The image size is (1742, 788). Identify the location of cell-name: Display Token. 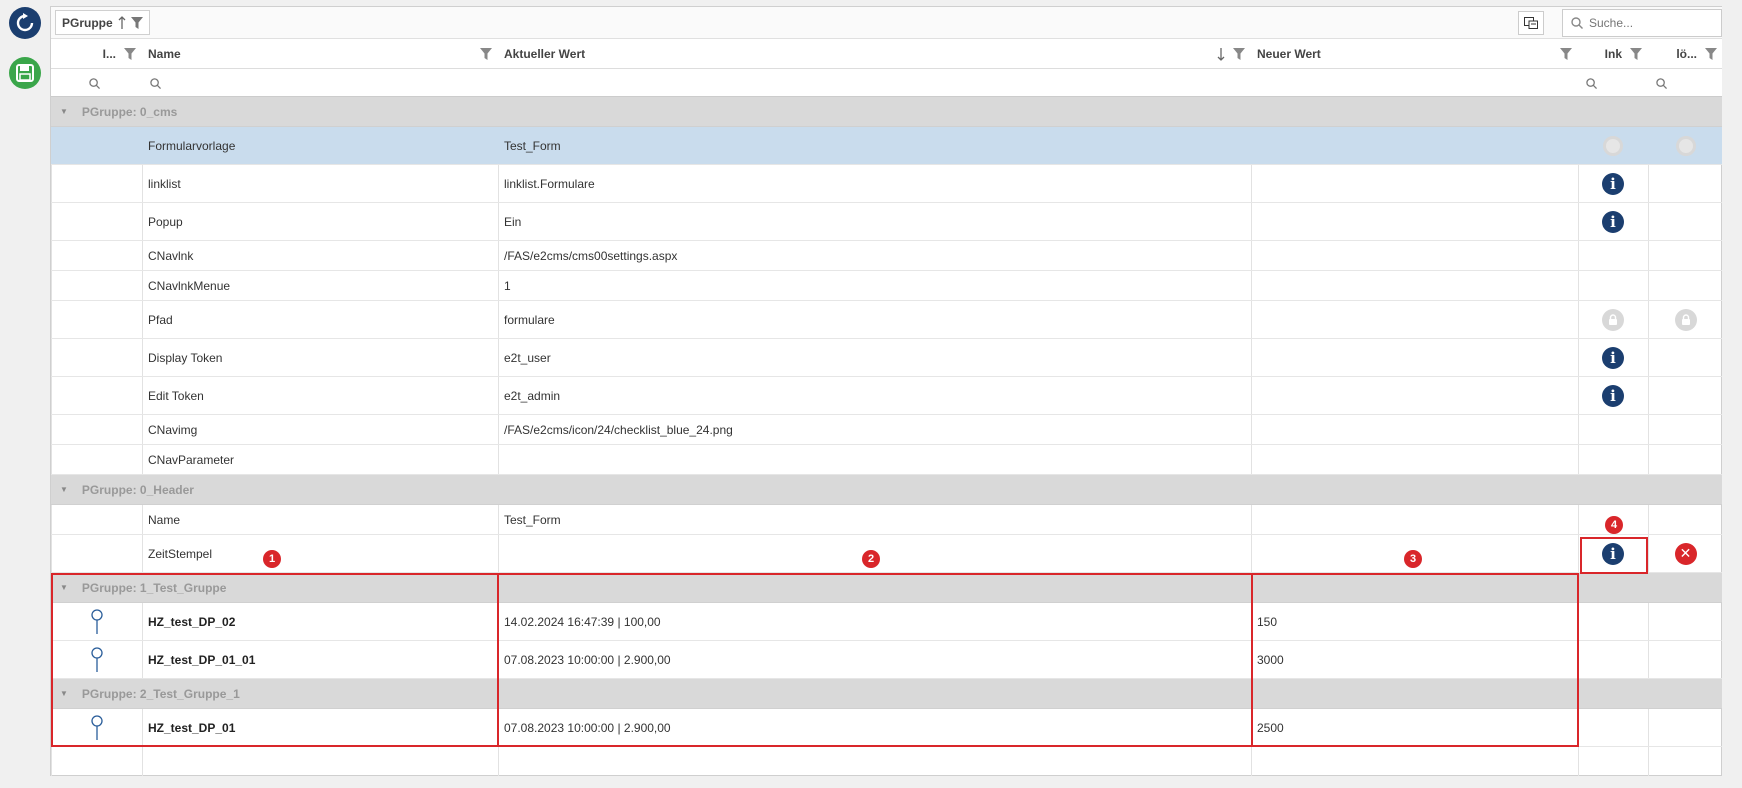
(185, 357).